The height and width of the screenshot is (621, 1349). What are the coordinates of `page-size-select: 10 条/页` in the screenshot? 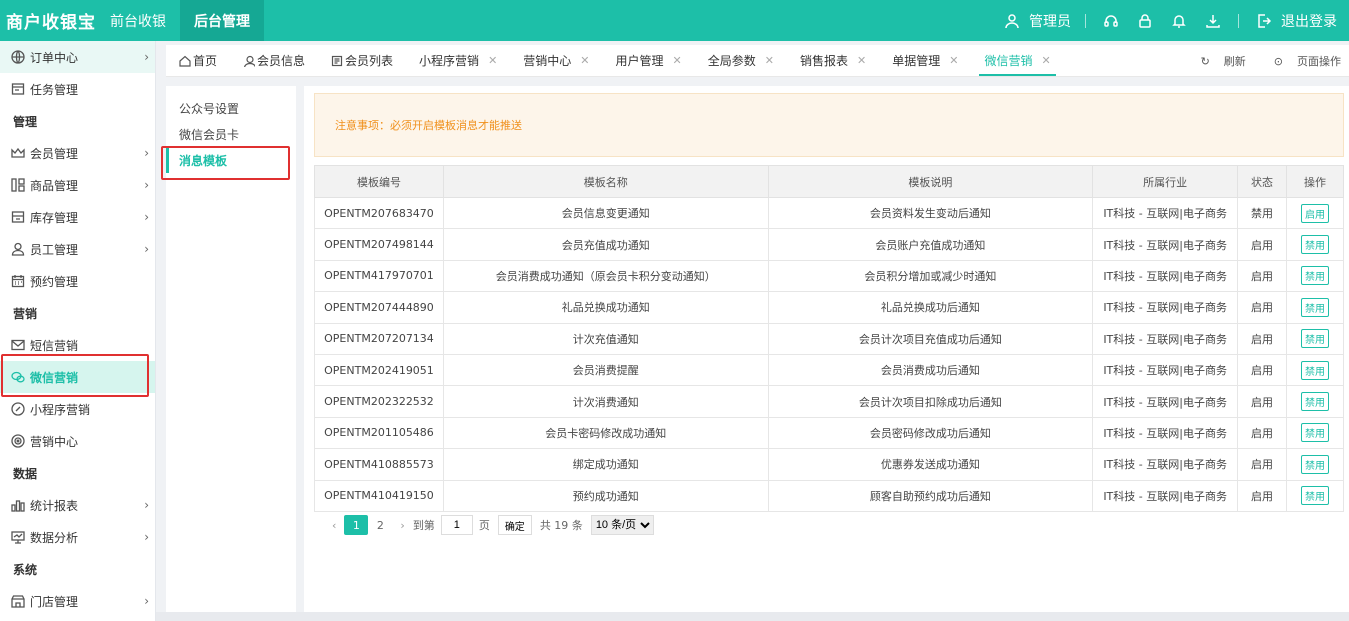 It's located at (622, 525).